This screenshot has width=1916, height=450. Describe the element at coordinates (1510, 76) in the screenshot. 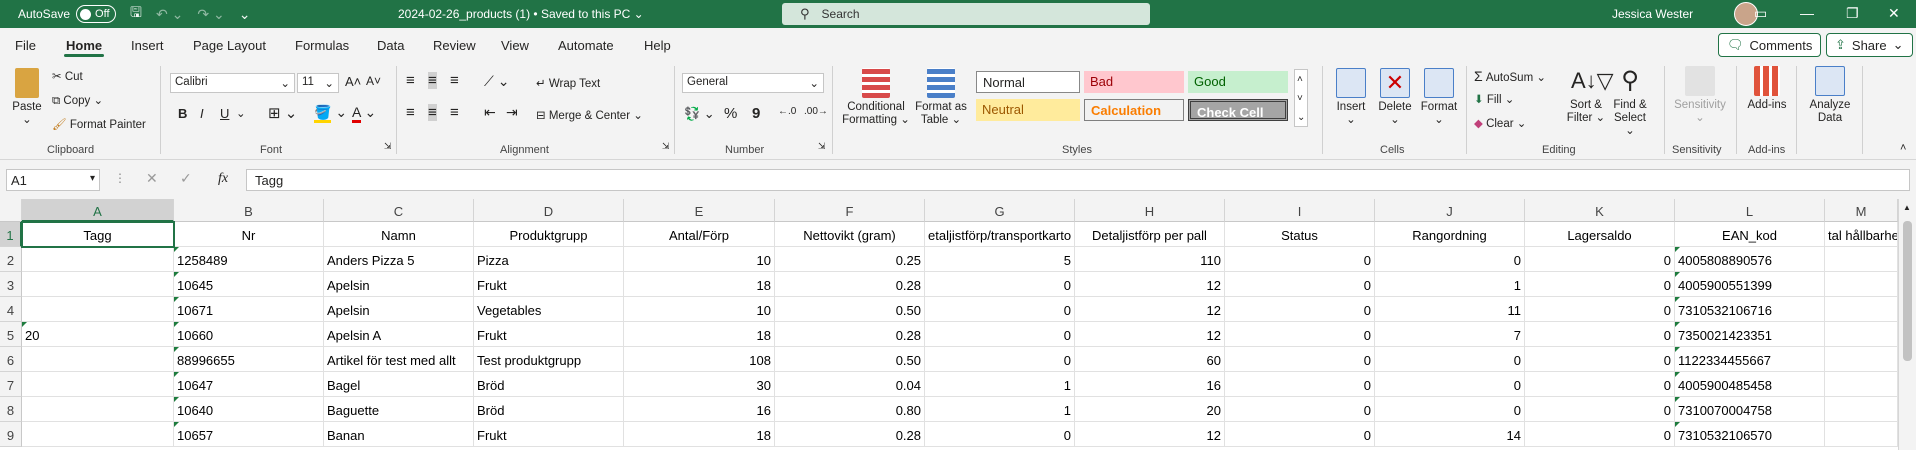

I see `autosum-button: Σ AutoSum ⌄` at that location.